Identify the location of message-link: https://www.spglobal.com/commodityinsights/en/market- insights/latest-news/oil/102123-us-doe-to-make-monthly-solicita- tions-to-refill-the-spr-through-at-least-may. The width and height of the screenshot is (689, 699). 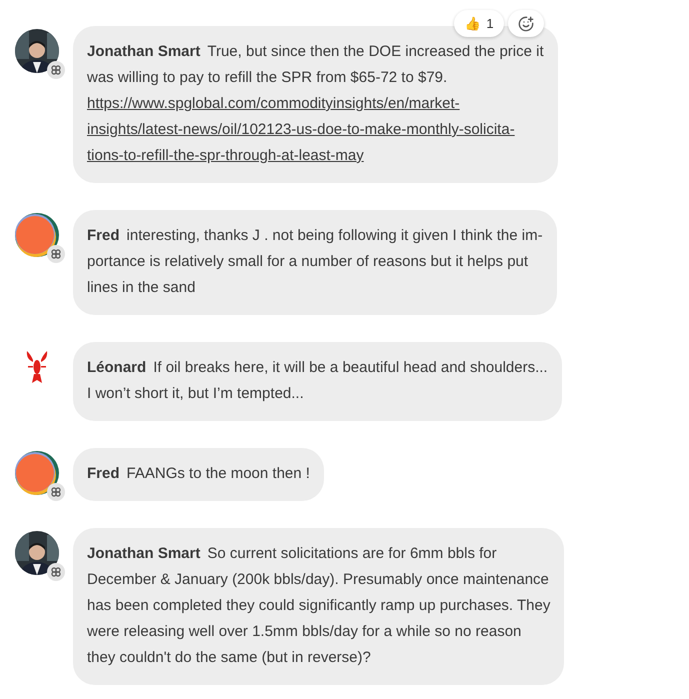
(315, 130).